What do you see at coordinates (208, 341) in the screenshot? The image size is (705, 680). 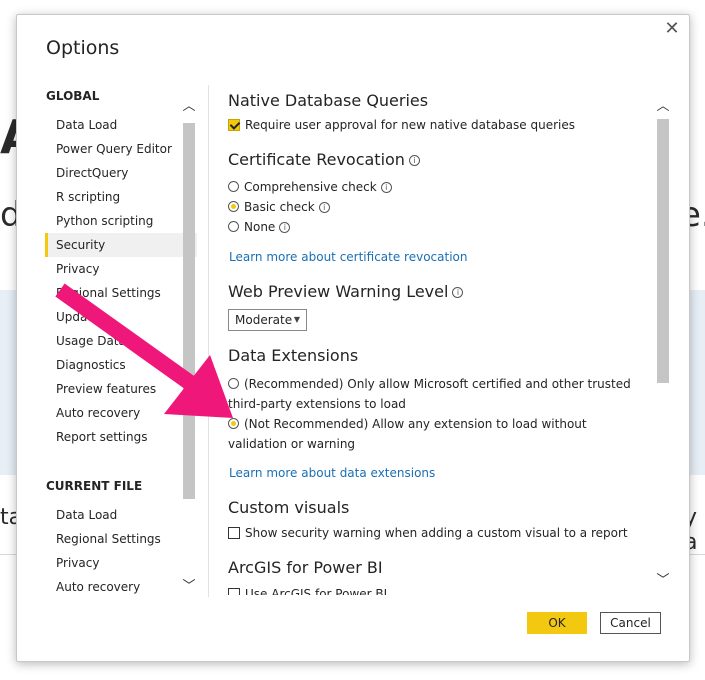 I see `pane-divider` at bounding box center [208, 341].